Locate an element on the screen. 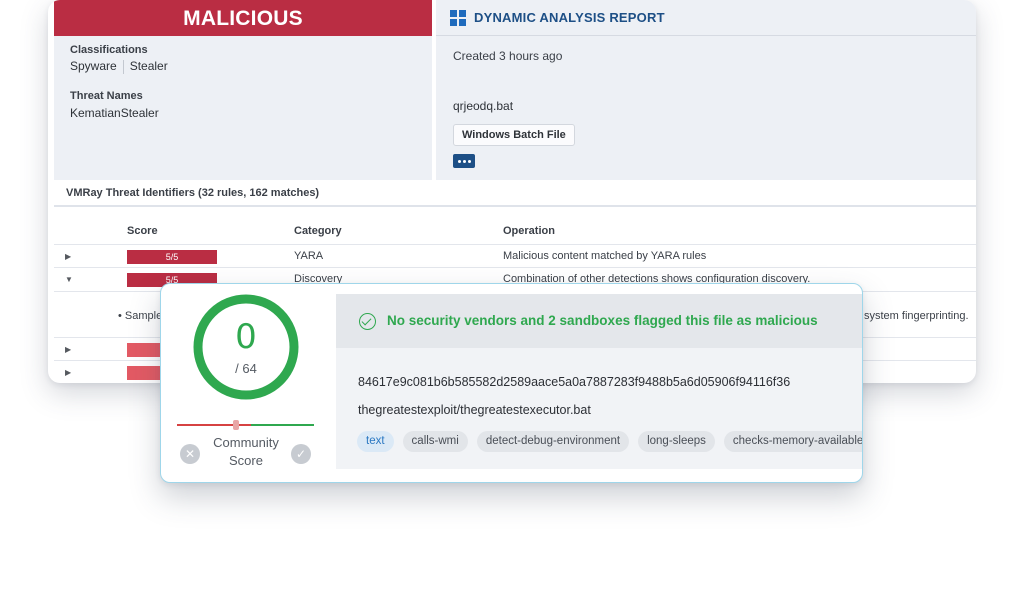  category-cell: YARA is located at coordinates (309, 256).